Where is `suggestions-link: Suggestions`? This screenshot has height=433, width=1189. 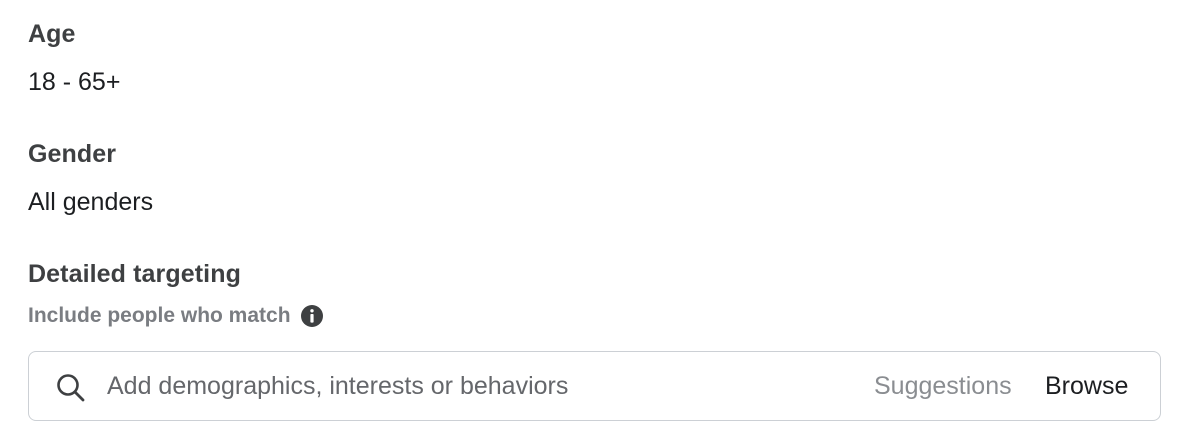 suggestions-link: Suggestions is located at coordinates (943, 386).